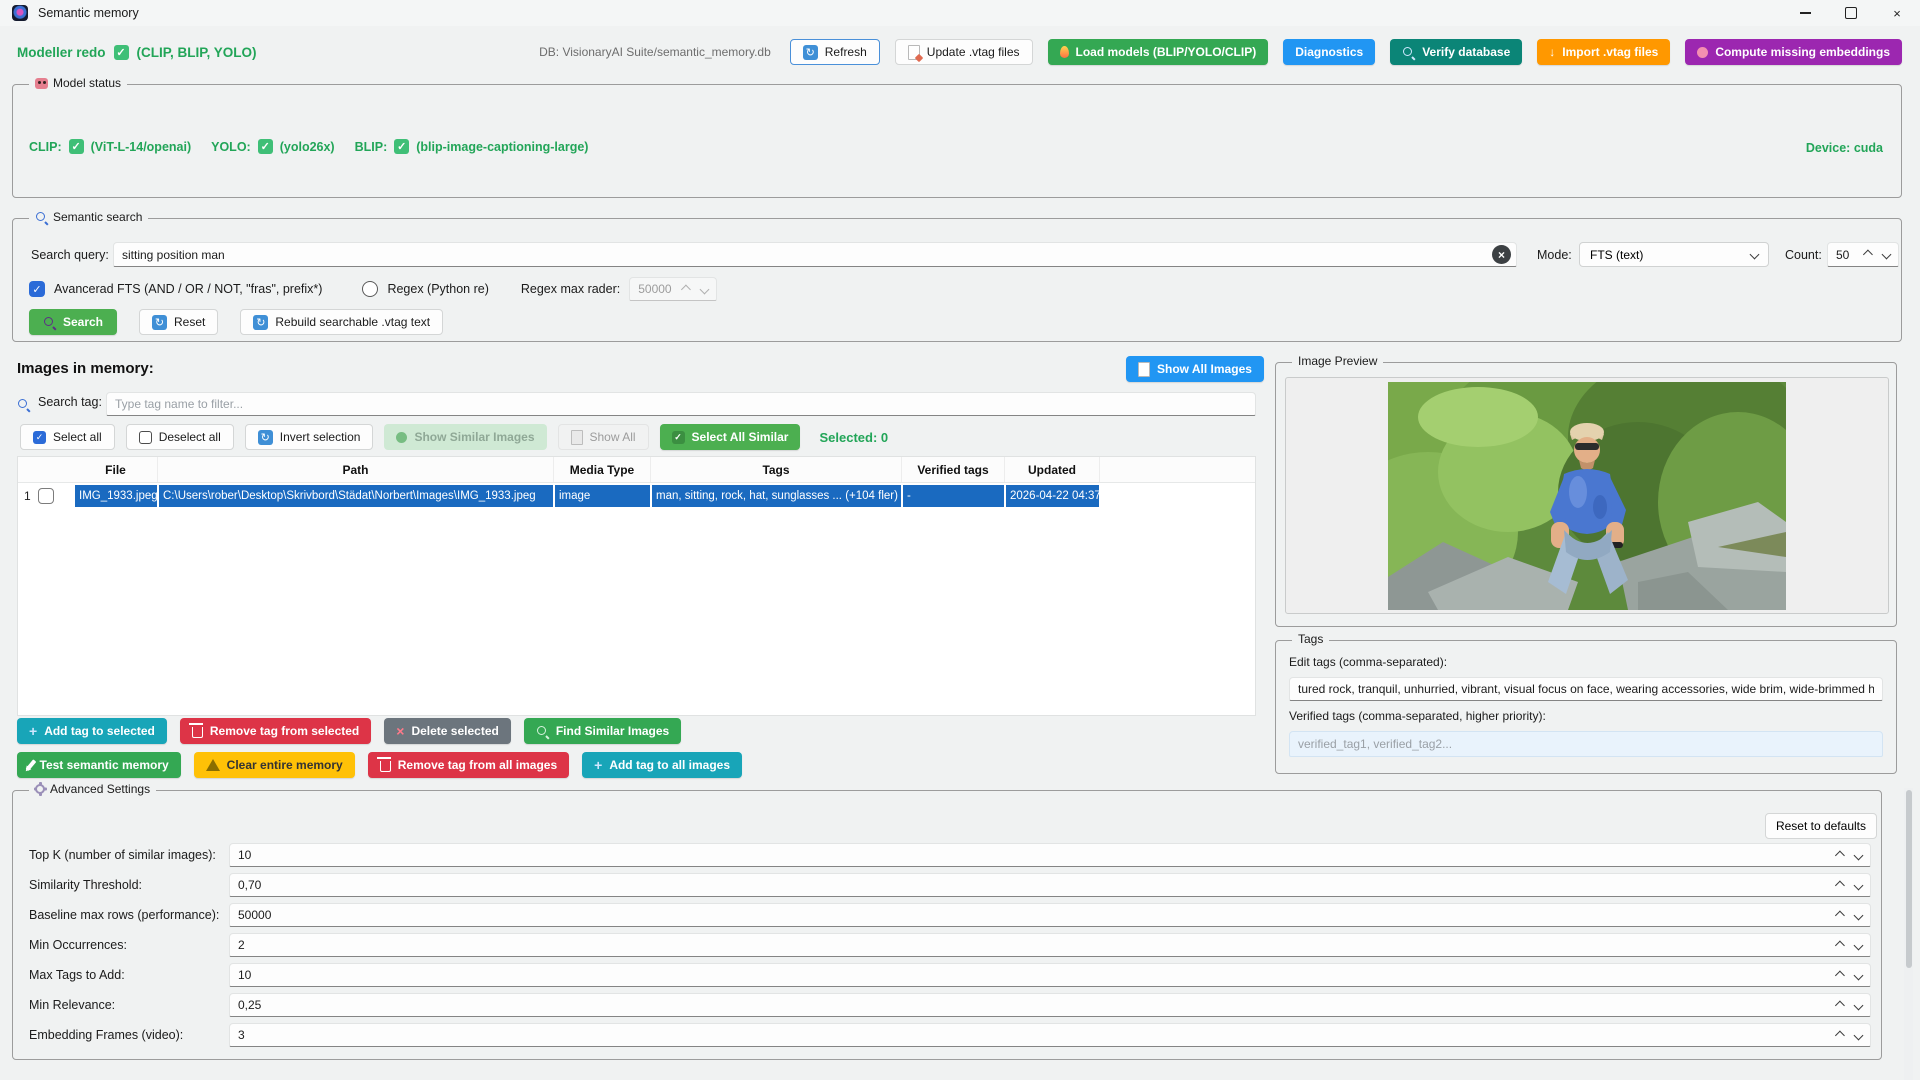 The width and height of the screenshot is (1920, 1080). Describe the element at coordinates (1604, 52) in the screenshot. I see `import-vtag-button: ↓ Import .vtag files` at that location.